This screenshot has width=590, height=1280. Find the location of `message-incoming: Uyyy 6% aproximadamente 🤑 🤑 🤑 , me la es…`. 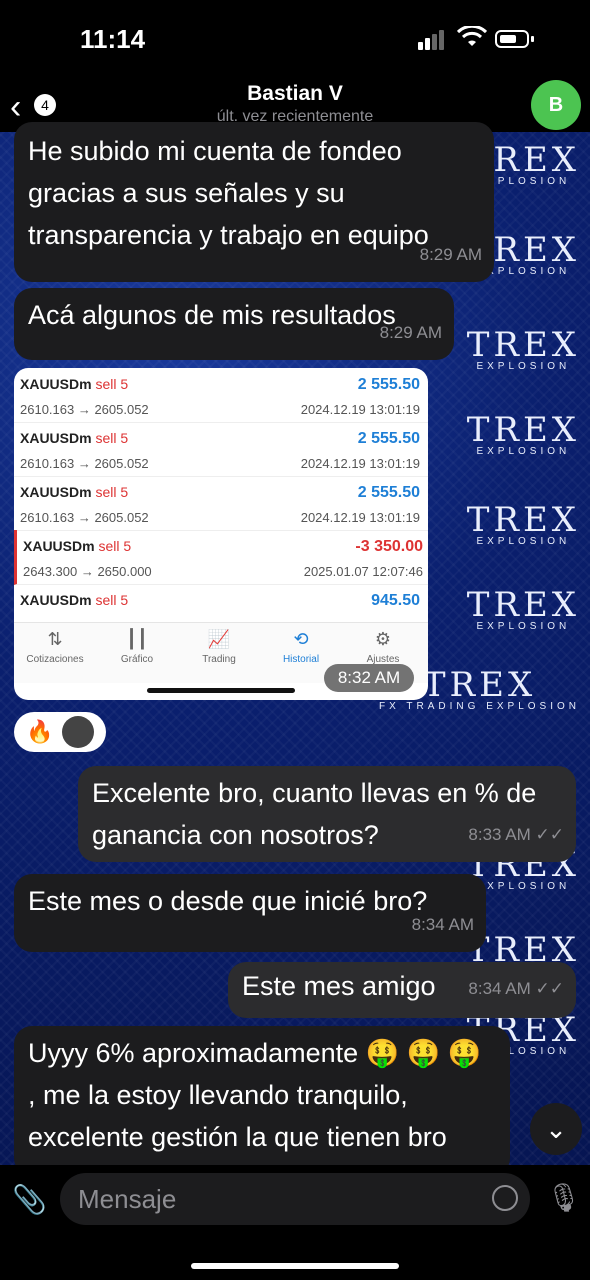

message-incoming: Uyyy 6% aproximadamente 🤑 🤑 🤑 , me la es… is located at coordinates (262, 1101).